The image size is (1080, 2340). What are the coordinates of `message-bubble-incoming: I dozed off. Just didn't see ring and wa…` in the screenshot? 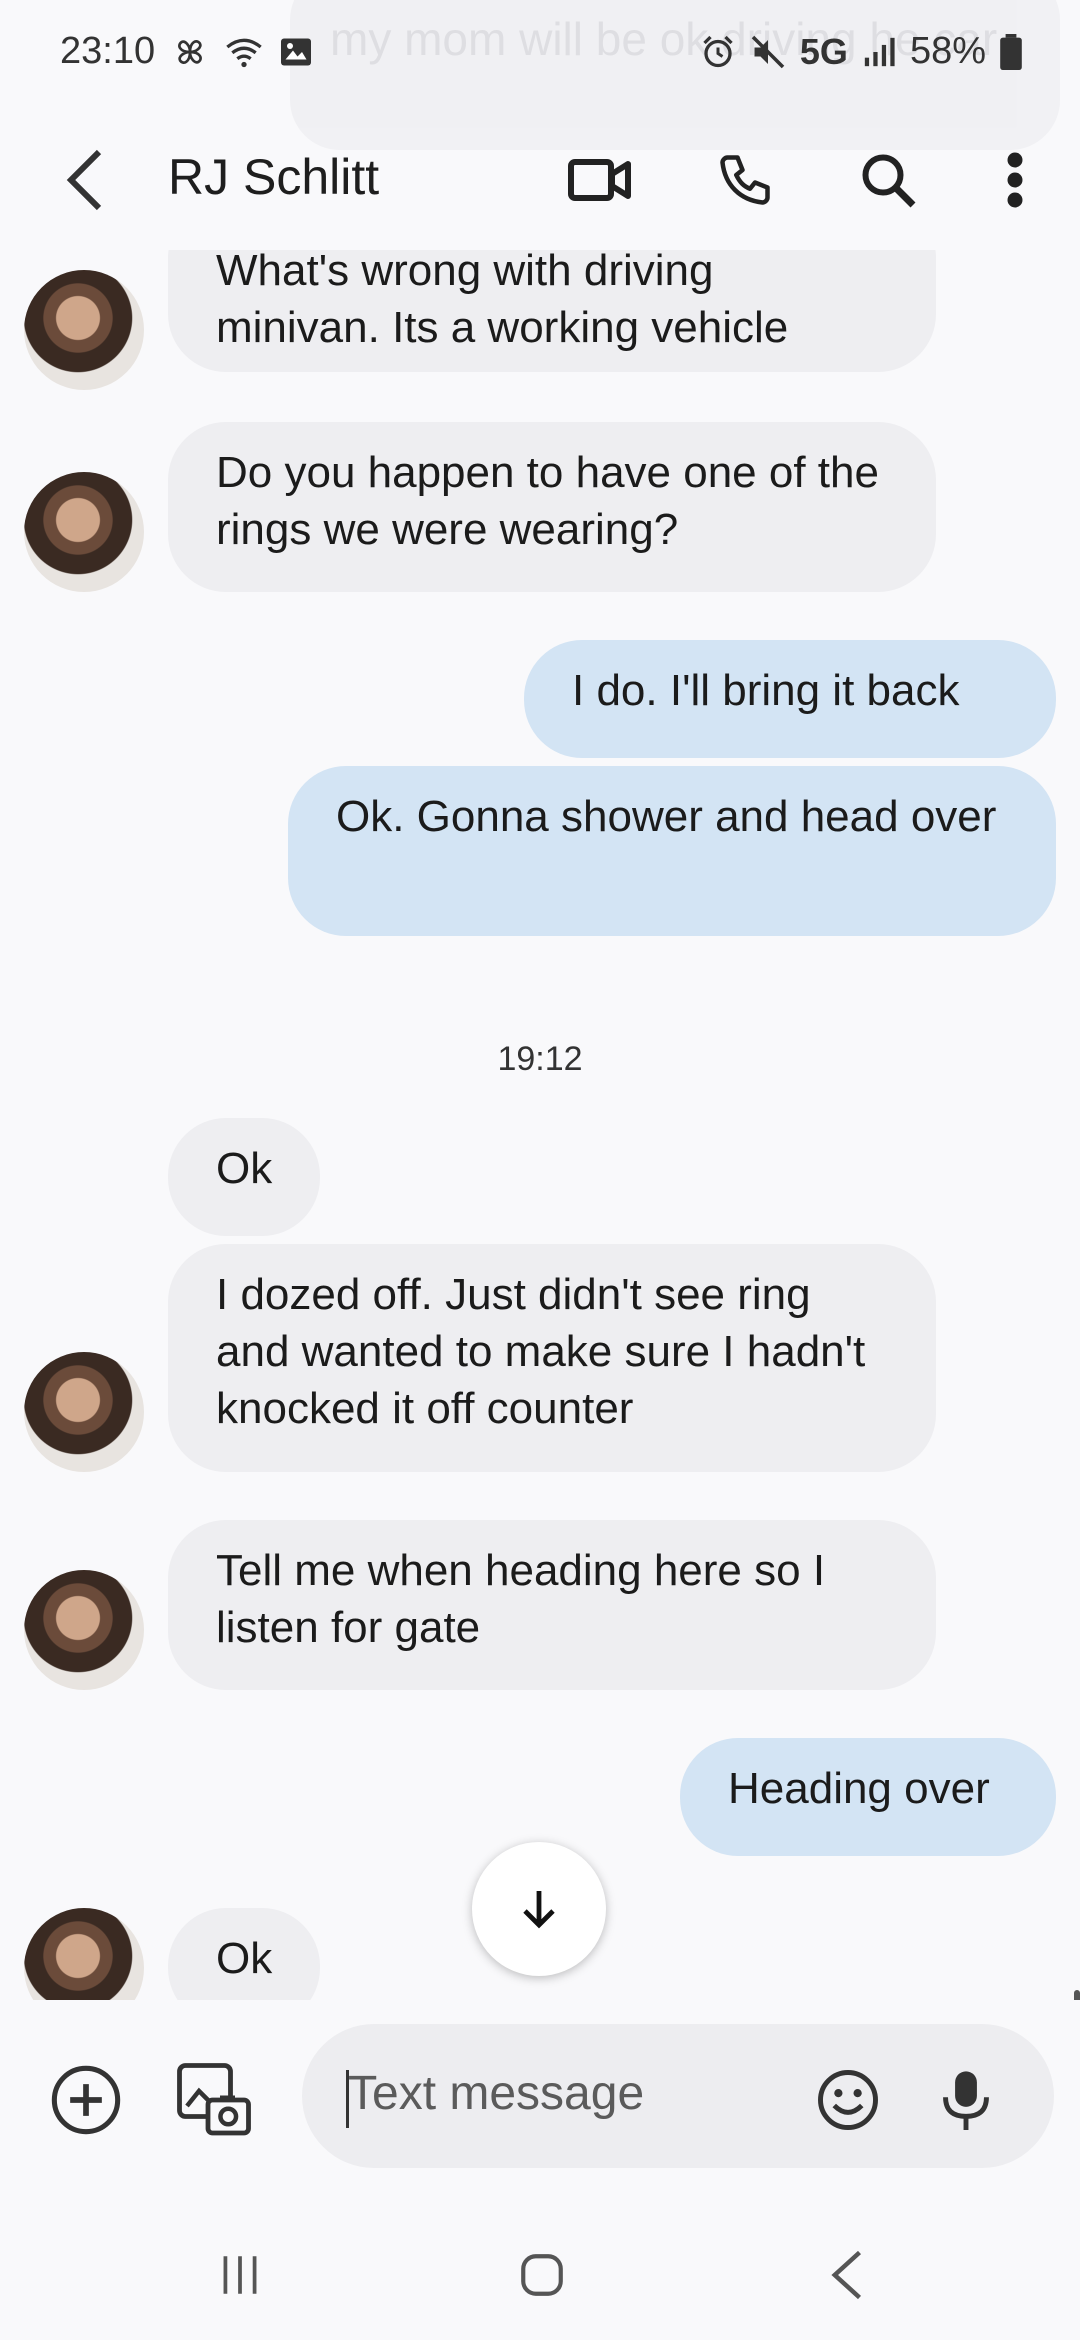 It's located at (552, 1358).